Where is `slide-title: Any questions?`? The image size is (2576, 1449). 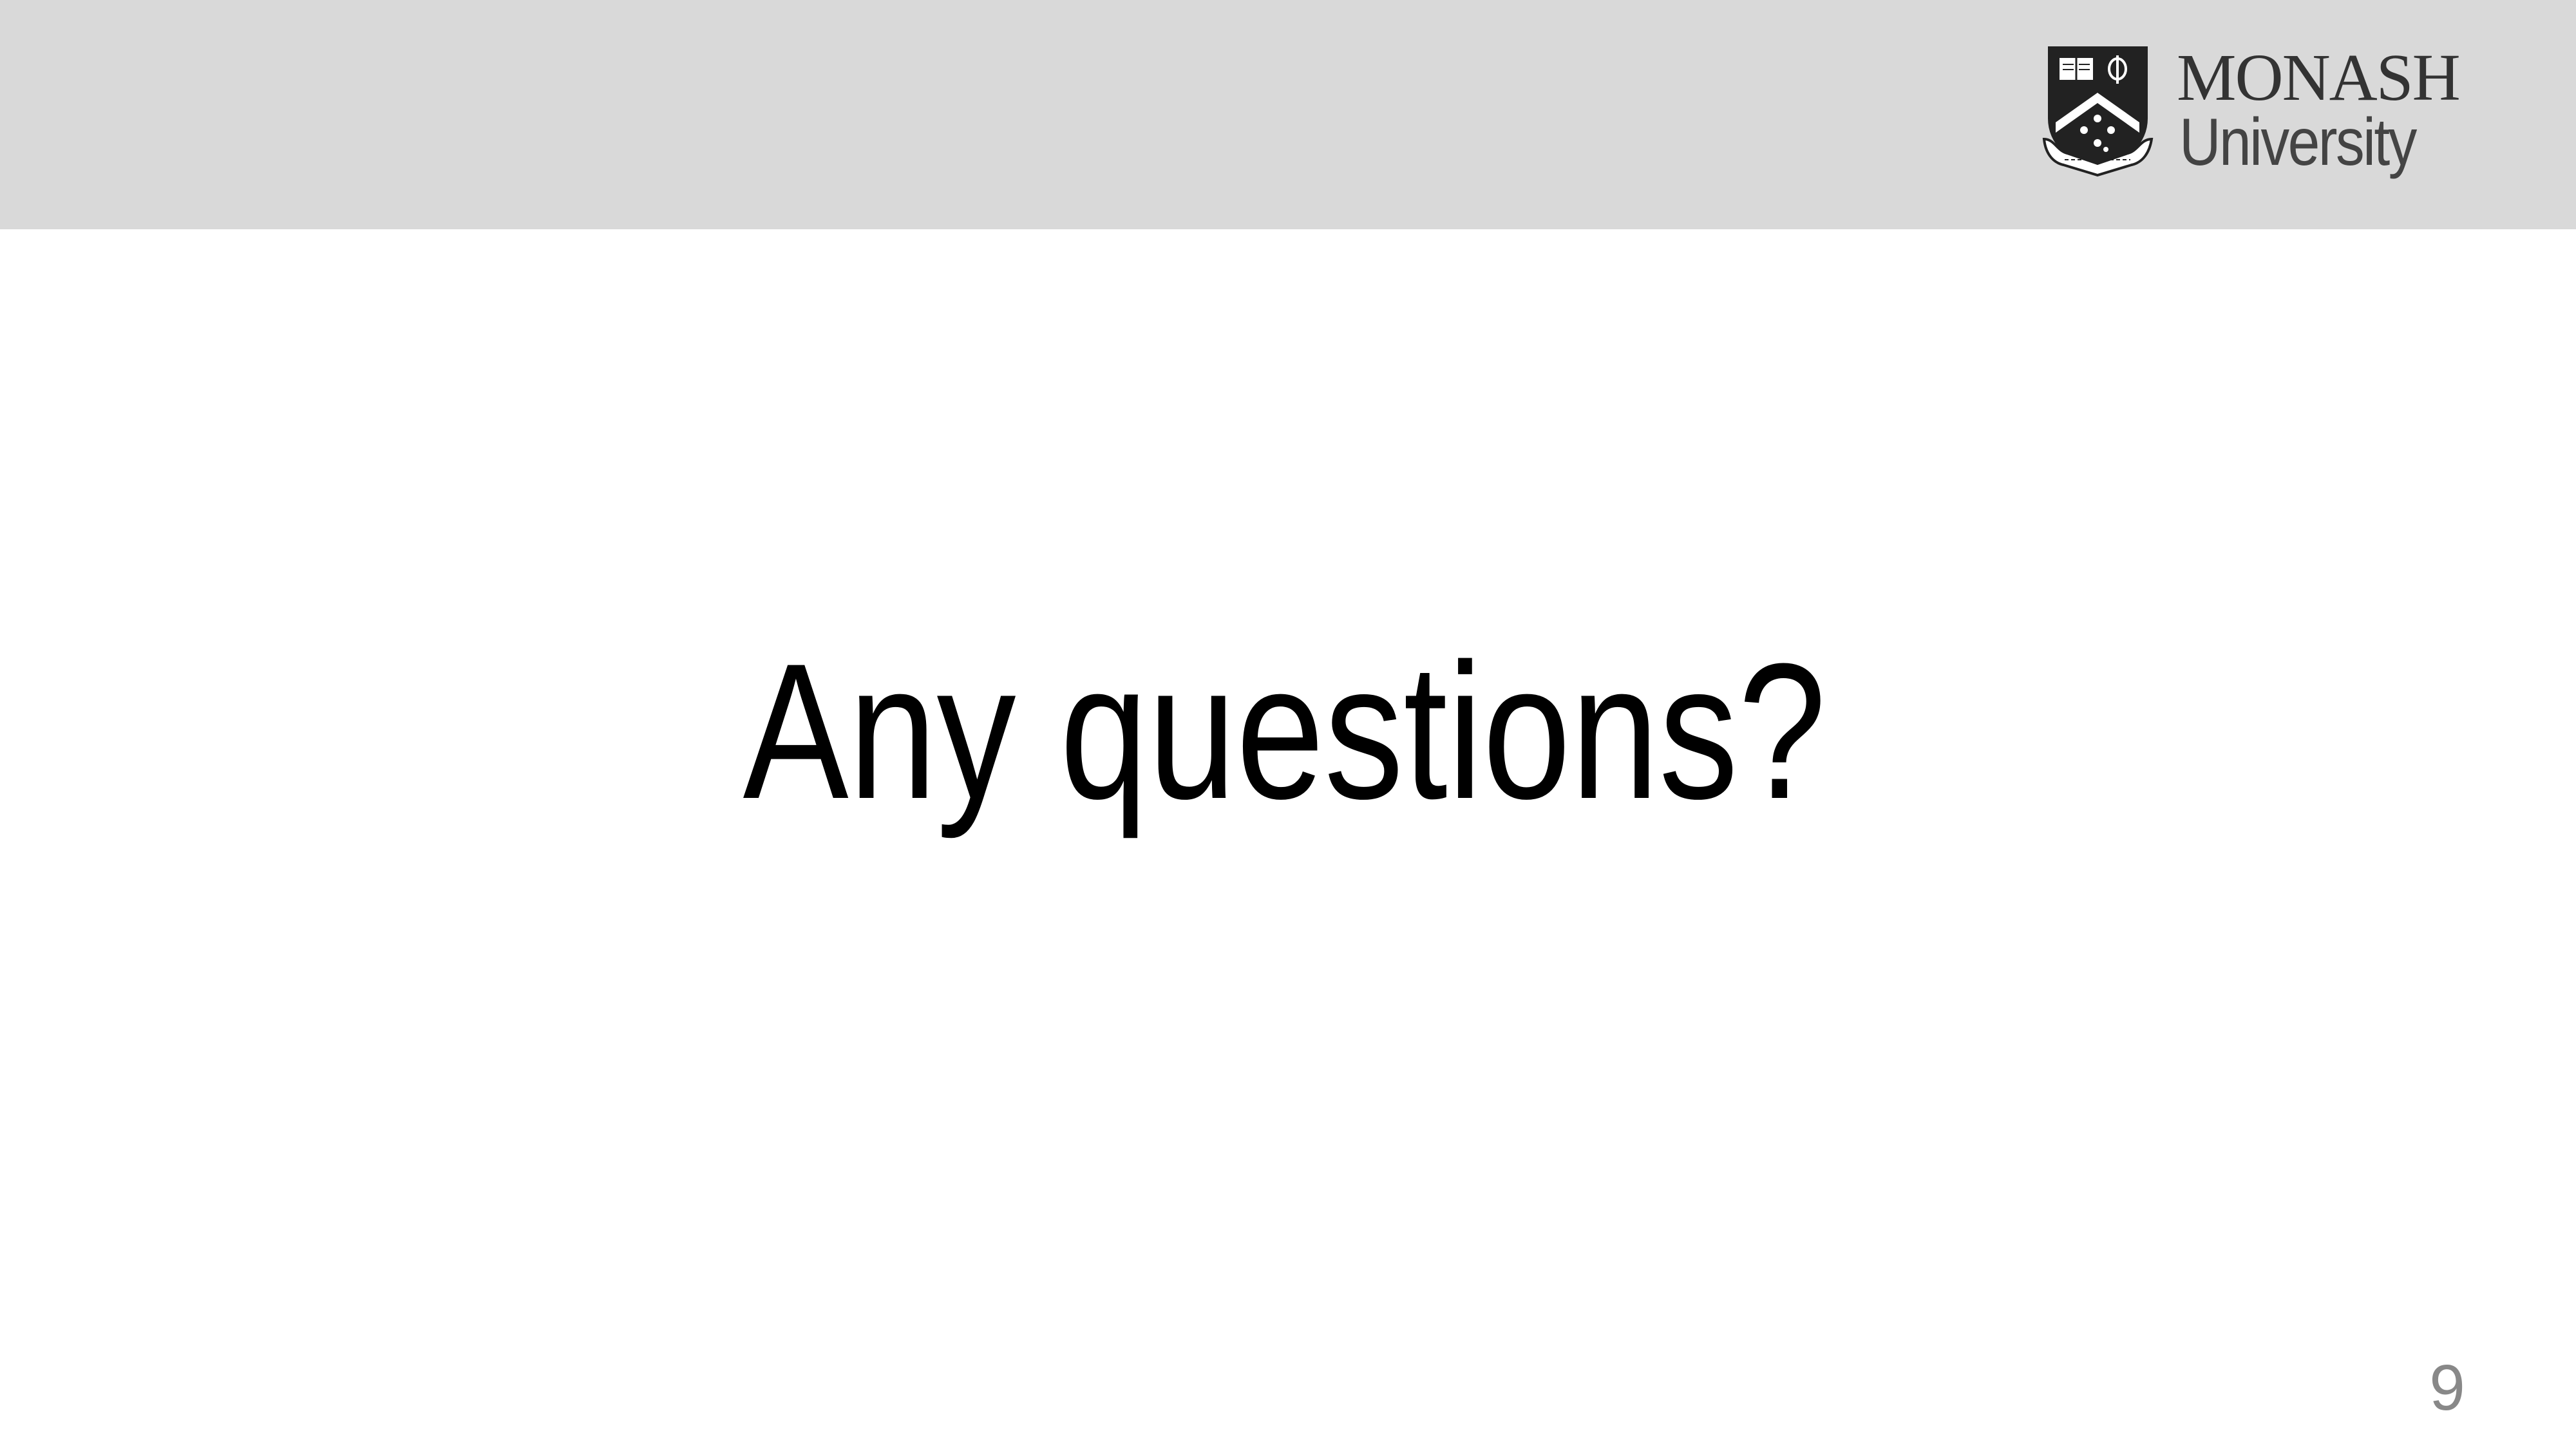
slide-title: Any questions? is located at coordinates (1288, 731).